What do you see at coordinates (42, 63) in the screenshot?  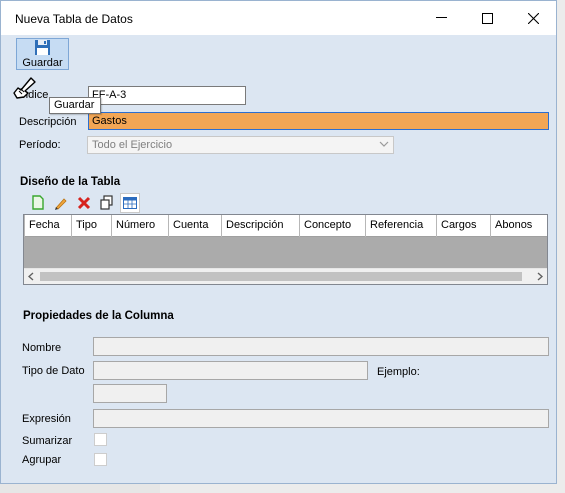 I see `save-button-label: Guardar` at bounding box center [42, 63].